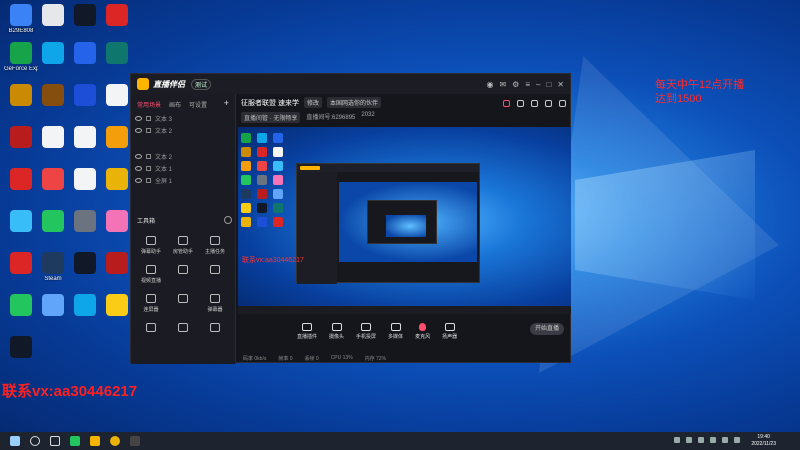  What do you see at coordinates (55, 441) in the screenshot?
I see `task-view-icon` at bounding box center [55, 441].